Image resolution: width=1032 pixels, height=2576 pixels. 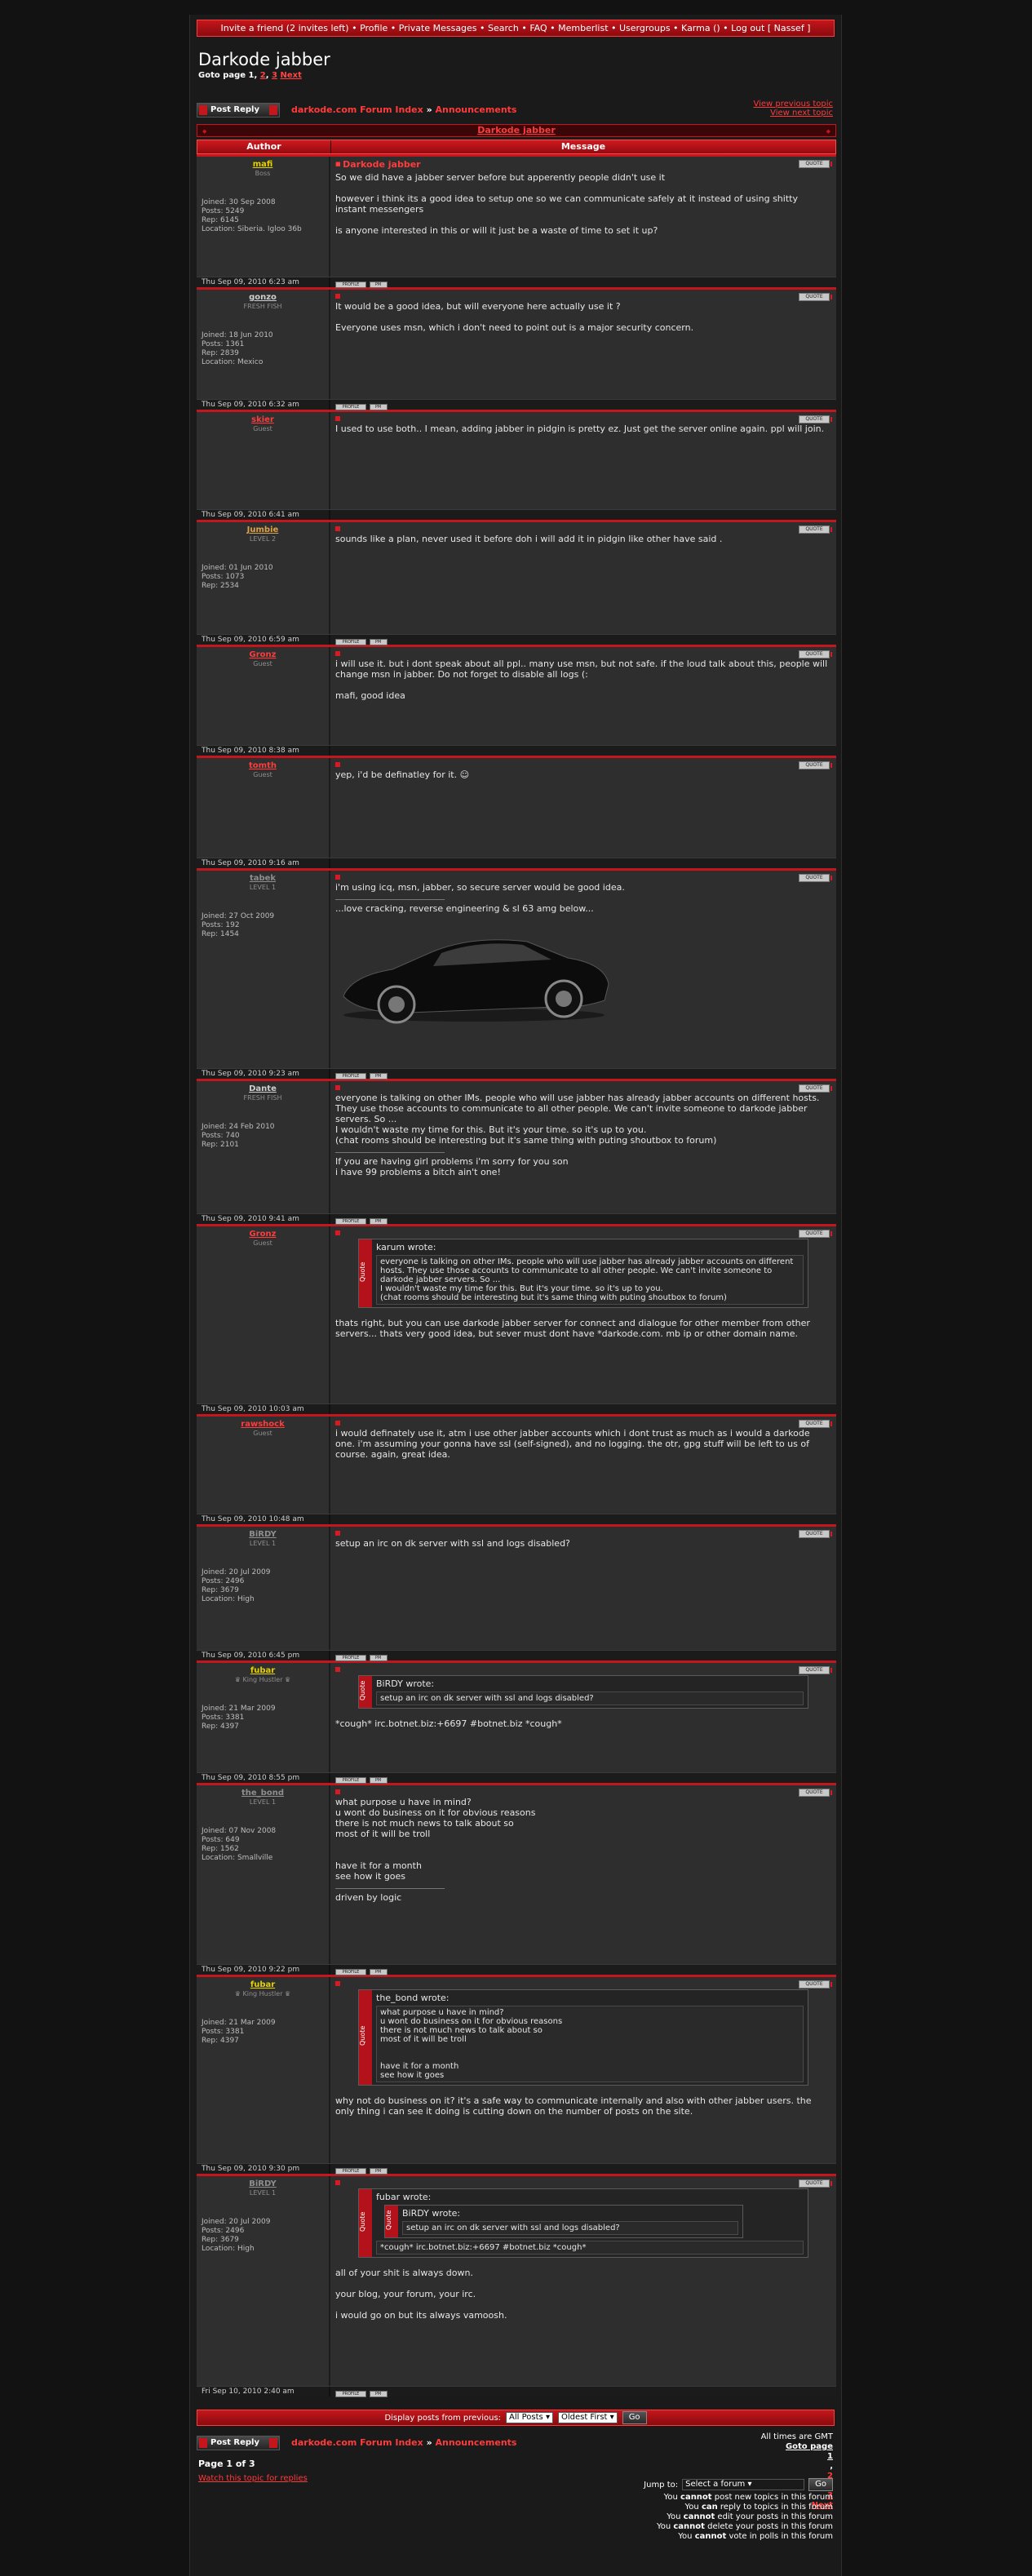 I want to click on nav-profile-link: Profile, so click(x=374, y=28).